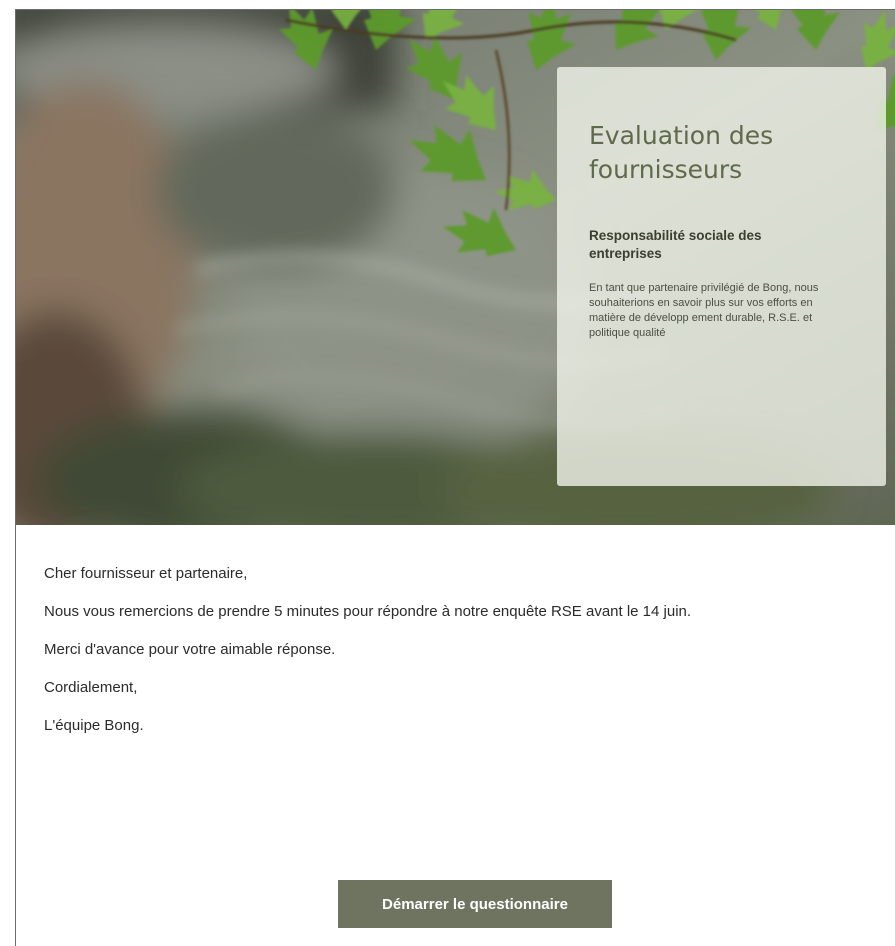  Describe the element at coordinates (475, 904) in the screenshot. I see `start-survey-button: Démarrer le questionnaire` at that location.